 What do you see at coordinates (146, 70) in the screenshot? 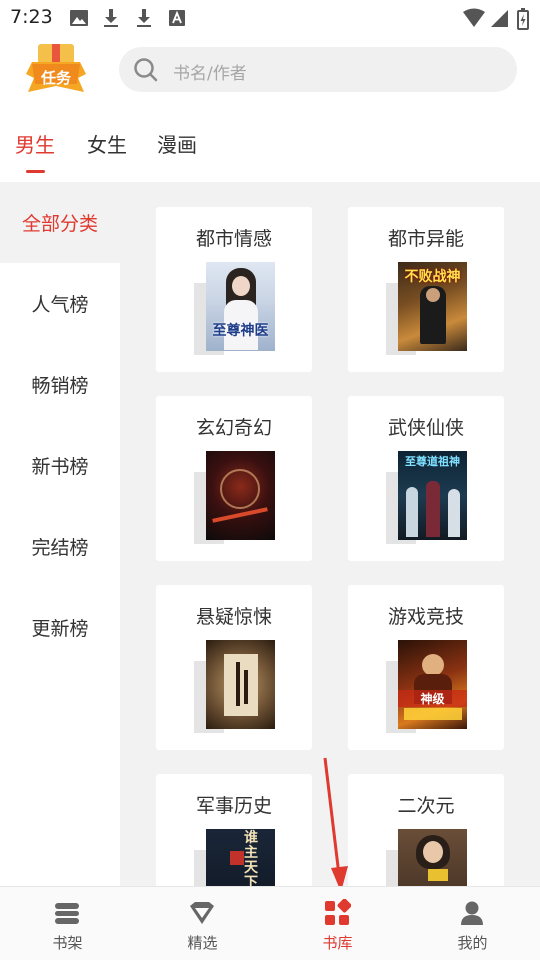
I see `search-icon` at bounding box center [146, 70].